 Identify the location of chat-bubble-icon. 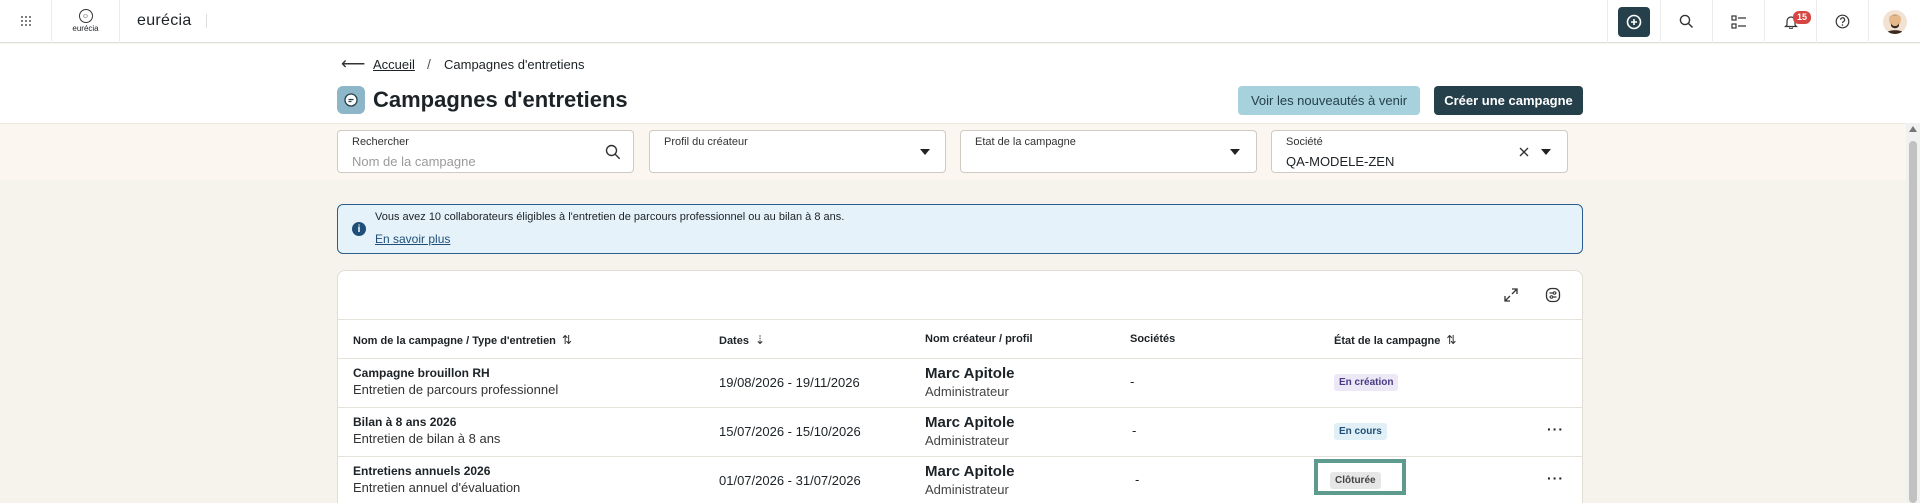
(351, 100).